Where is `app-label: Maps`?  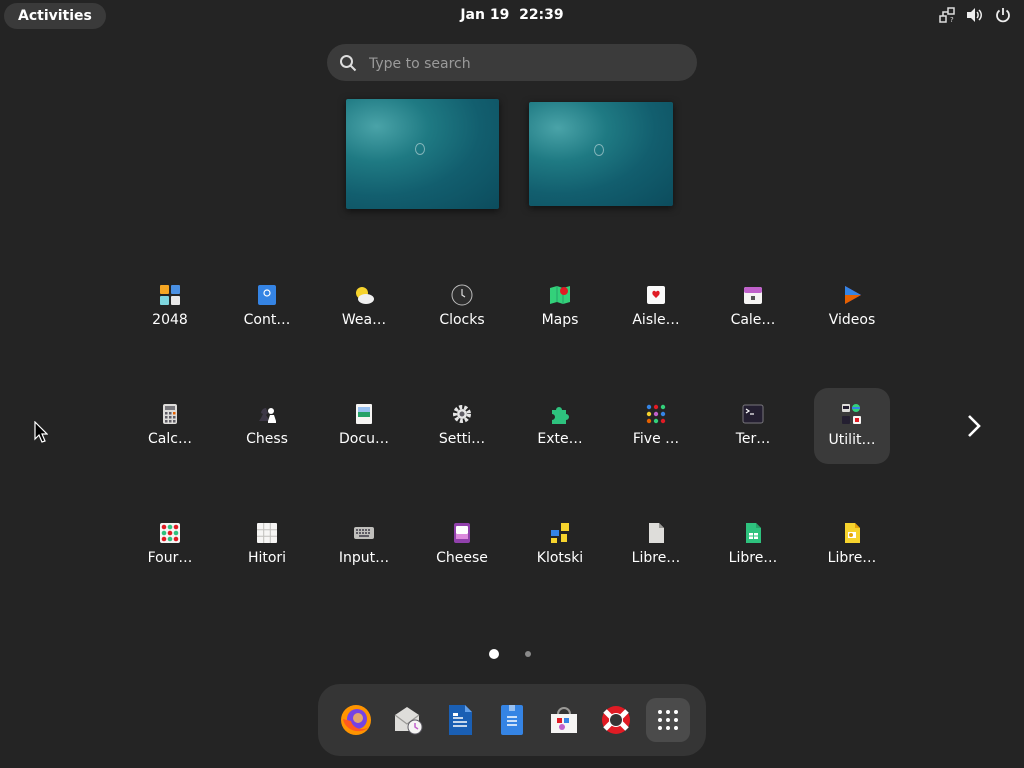
app-label: Maps is located at coordinates (560, 320).